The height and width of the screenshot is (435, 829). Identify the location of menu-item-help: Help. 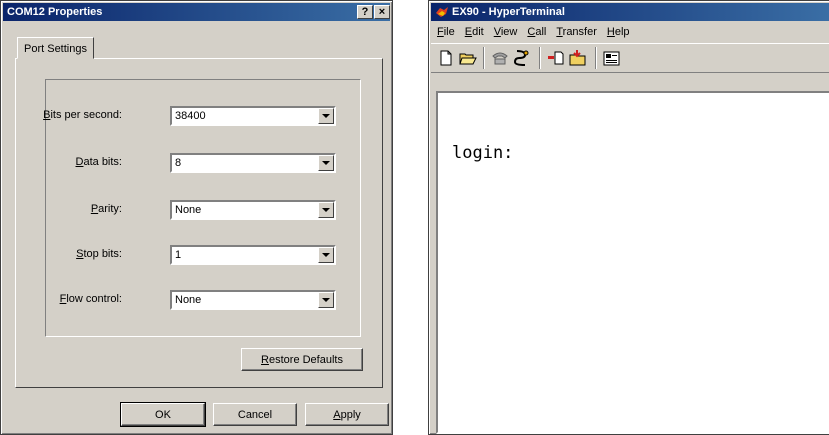
(618, 32).